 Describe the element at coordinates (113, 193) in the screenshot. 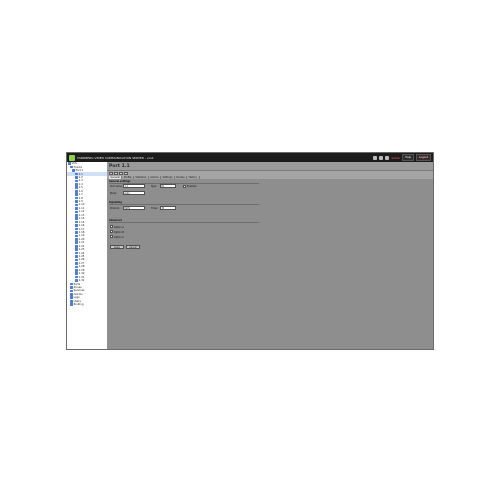

I see `mode-label: Mode` at that location.